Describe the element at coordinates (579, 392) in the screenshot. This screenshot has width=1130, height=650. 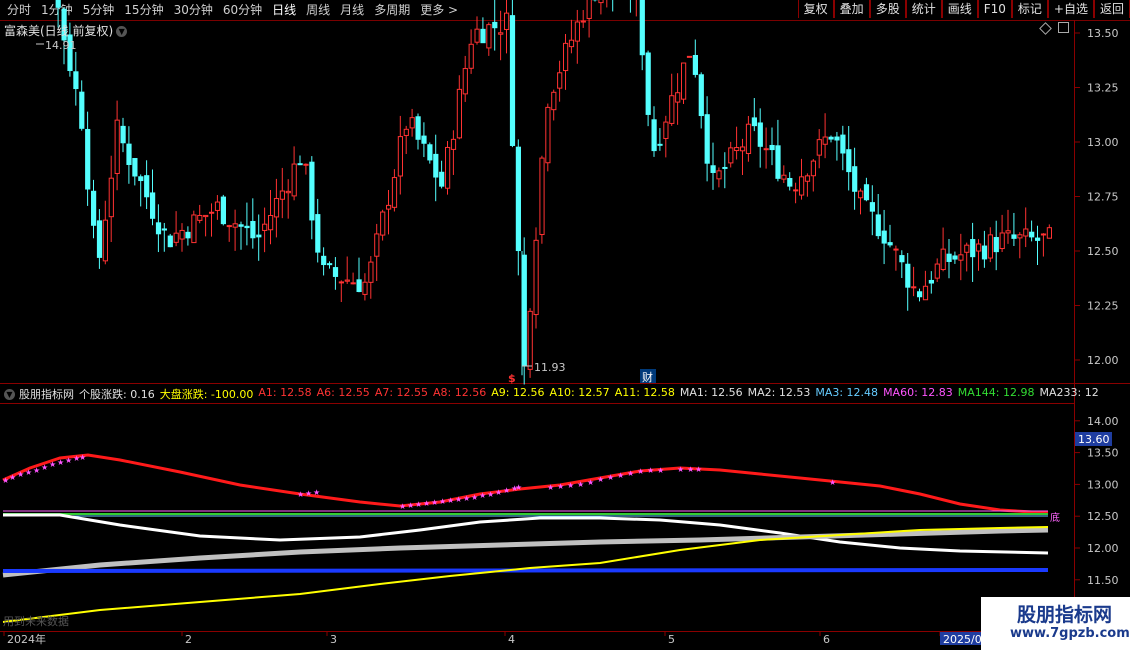
I see `indicator-value-7: A10: 12.57` at that location.